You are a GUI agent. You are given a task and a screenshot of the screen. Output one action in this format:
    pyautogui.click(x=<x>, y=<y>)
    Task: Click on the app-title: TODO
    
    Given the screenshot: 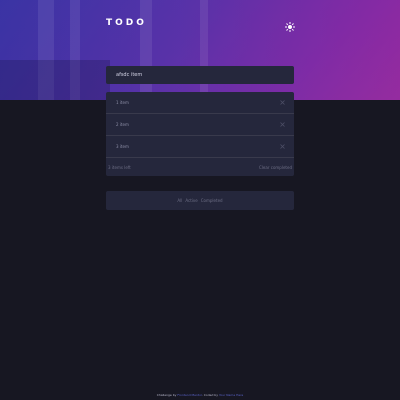 What is the action you would take?
    pyautogui.click(x=126, y=23)
    